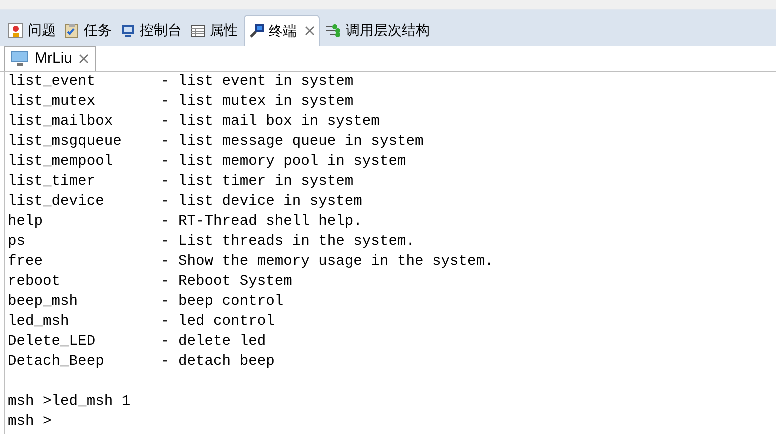 The image size is (776, 434). What do you see at coordinates (151, 30) in the screenshot?
I see `view-tab: 控制台` at bounding box center [151, 30].